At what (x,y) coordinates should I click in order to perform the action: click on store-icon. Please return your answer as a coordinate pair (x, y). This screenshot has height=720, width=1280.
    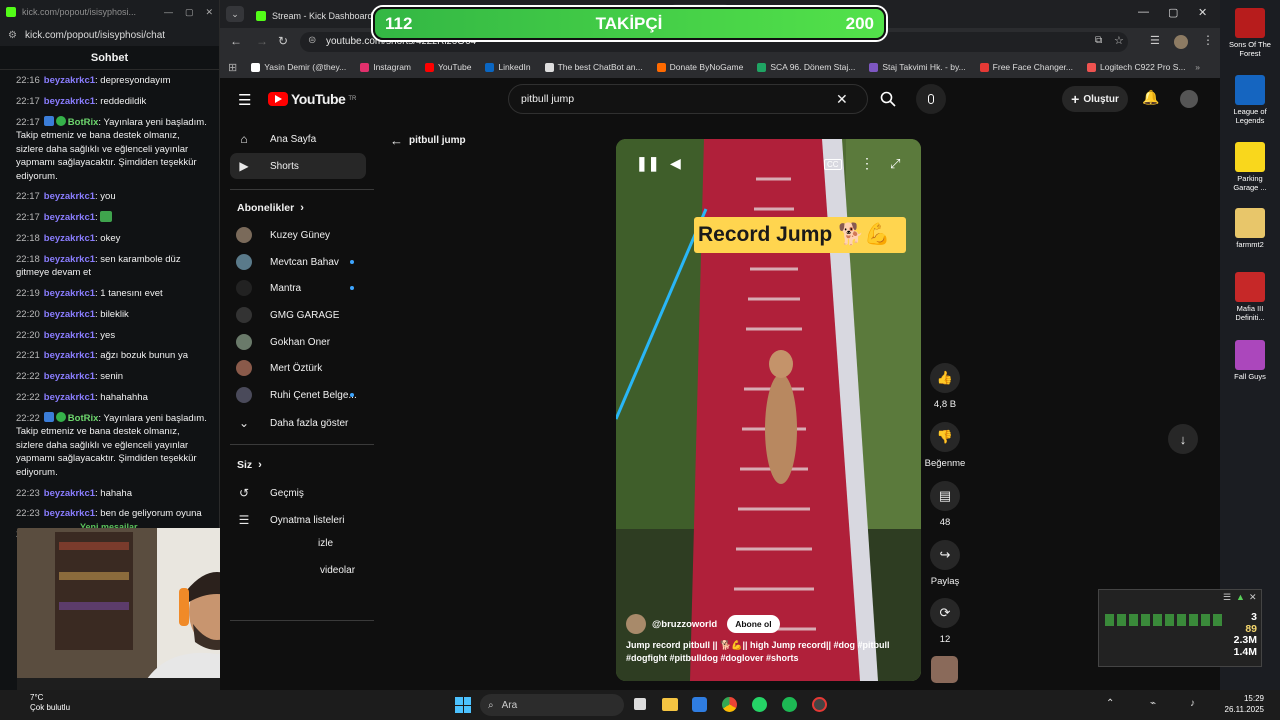
    Looking at the image, I should click on (699, 704).